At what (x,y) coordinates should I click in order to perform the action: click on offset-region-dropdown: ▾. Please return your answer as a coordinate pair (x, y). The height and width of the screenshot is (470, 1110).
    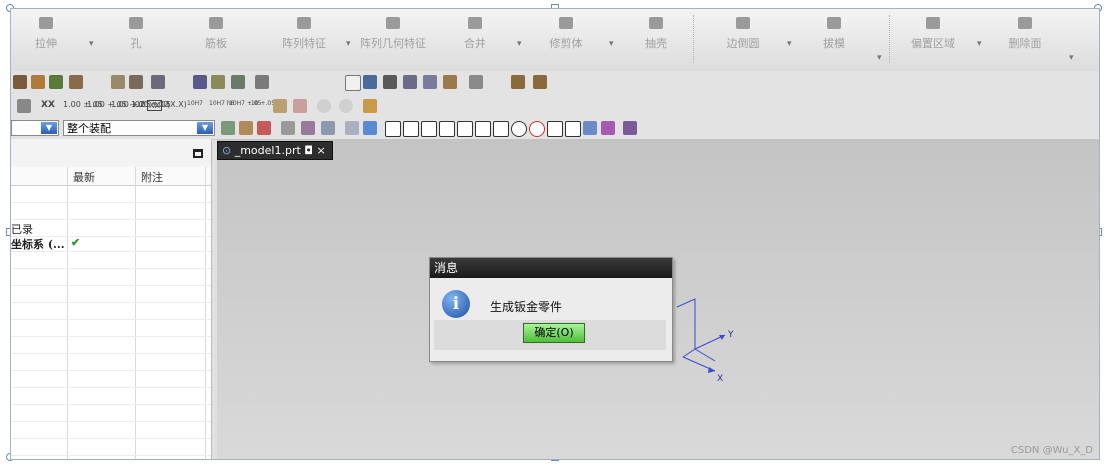
    Looking at the image, I should click on (979, 44).